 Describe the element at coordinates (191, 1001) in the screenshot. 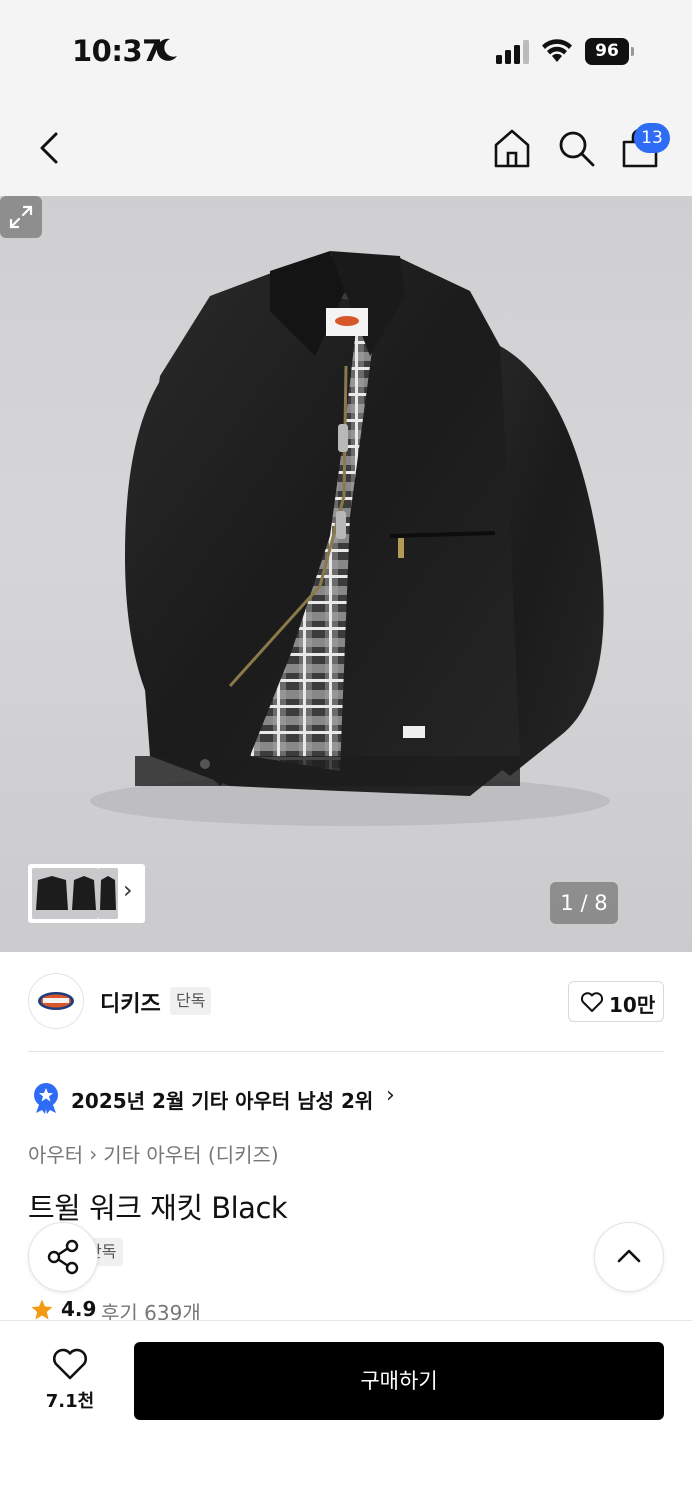

I see `brand-exclusive-badge: 단독` at that location.